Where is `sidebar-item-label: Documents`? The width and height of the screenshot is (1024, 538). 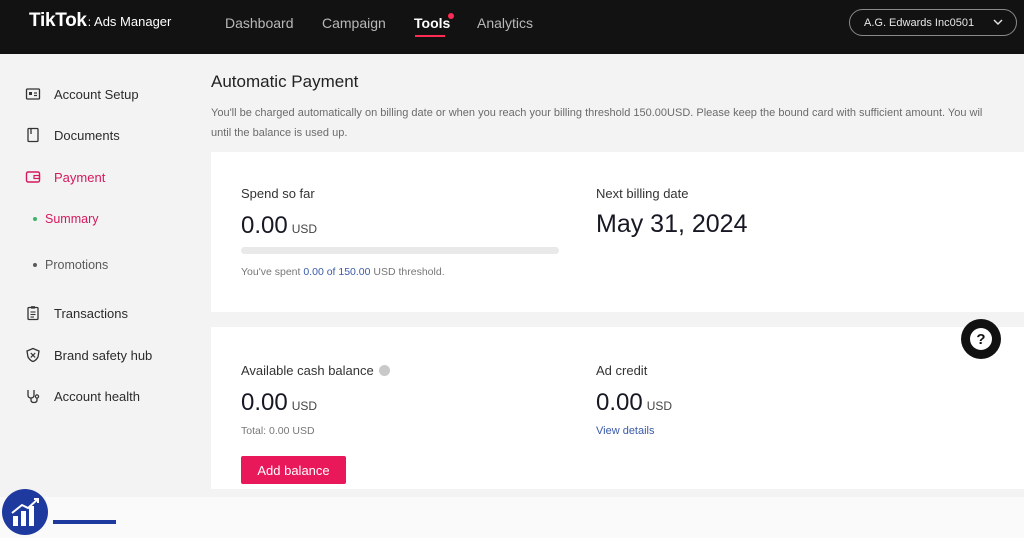 sidebar-item-label: Documents is located at coordinates (87, 135).